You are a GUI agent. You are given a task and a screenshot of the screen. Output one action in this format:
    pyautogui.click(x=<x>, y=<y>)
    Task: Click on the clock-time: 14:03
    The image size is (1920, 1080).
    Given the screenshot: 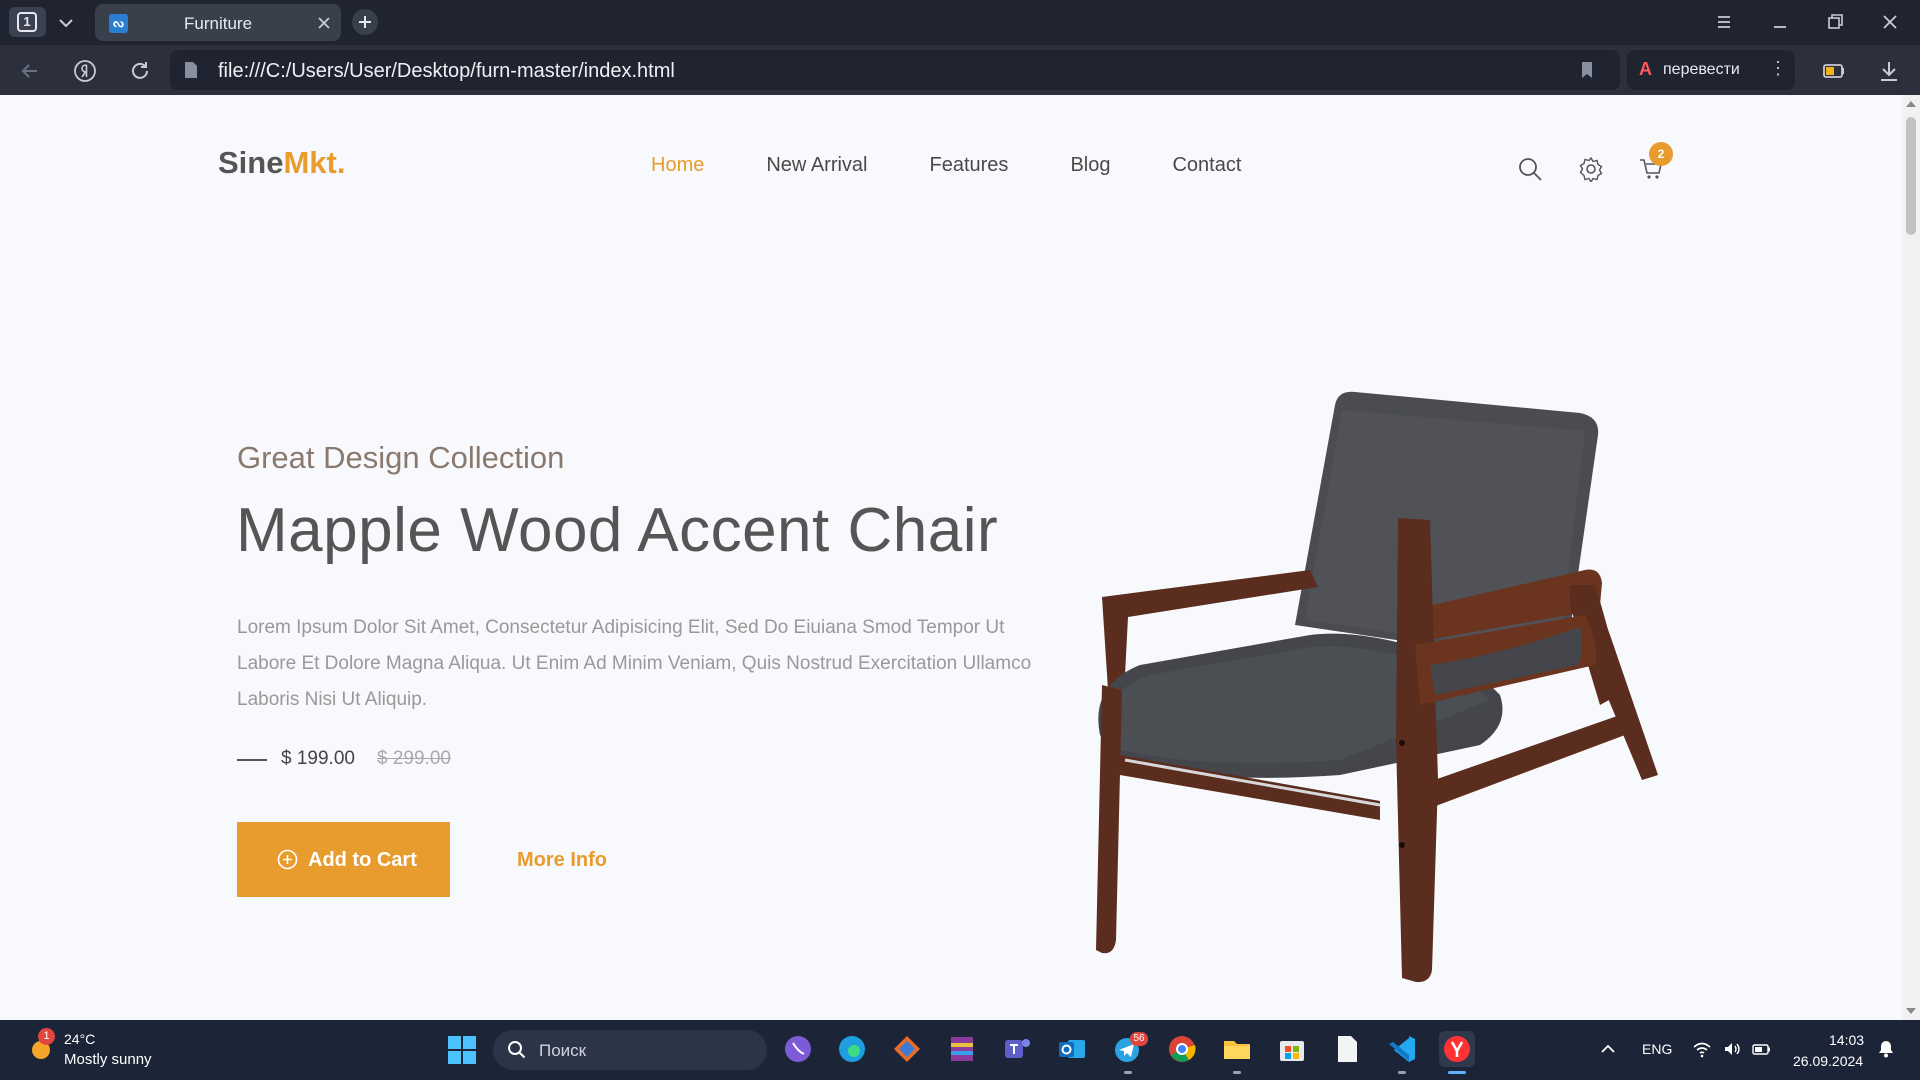 What is the action you would take?
    pyautogui.click(x=1846, y=1040)
    